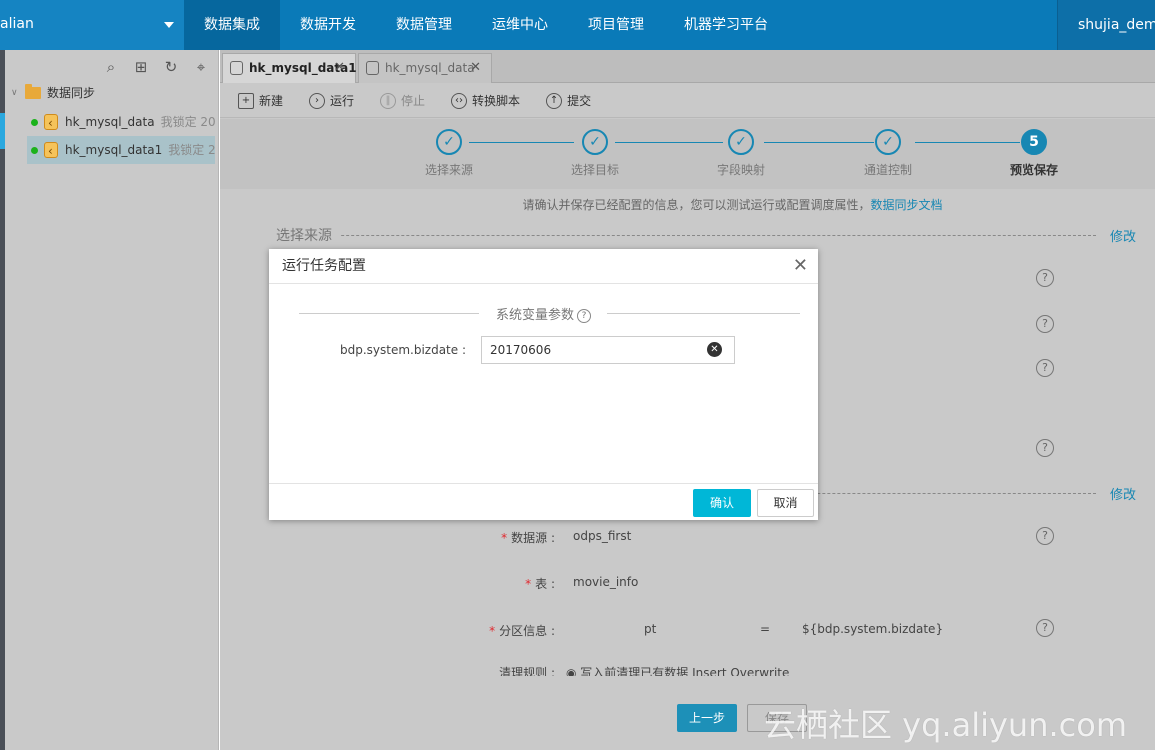 This screenshot has width=1155, height=750. What do you see at coordinates (616, 25) in the screenshot?
I see `menu-project-management: 项目管理` at bounding box center [616, 25].